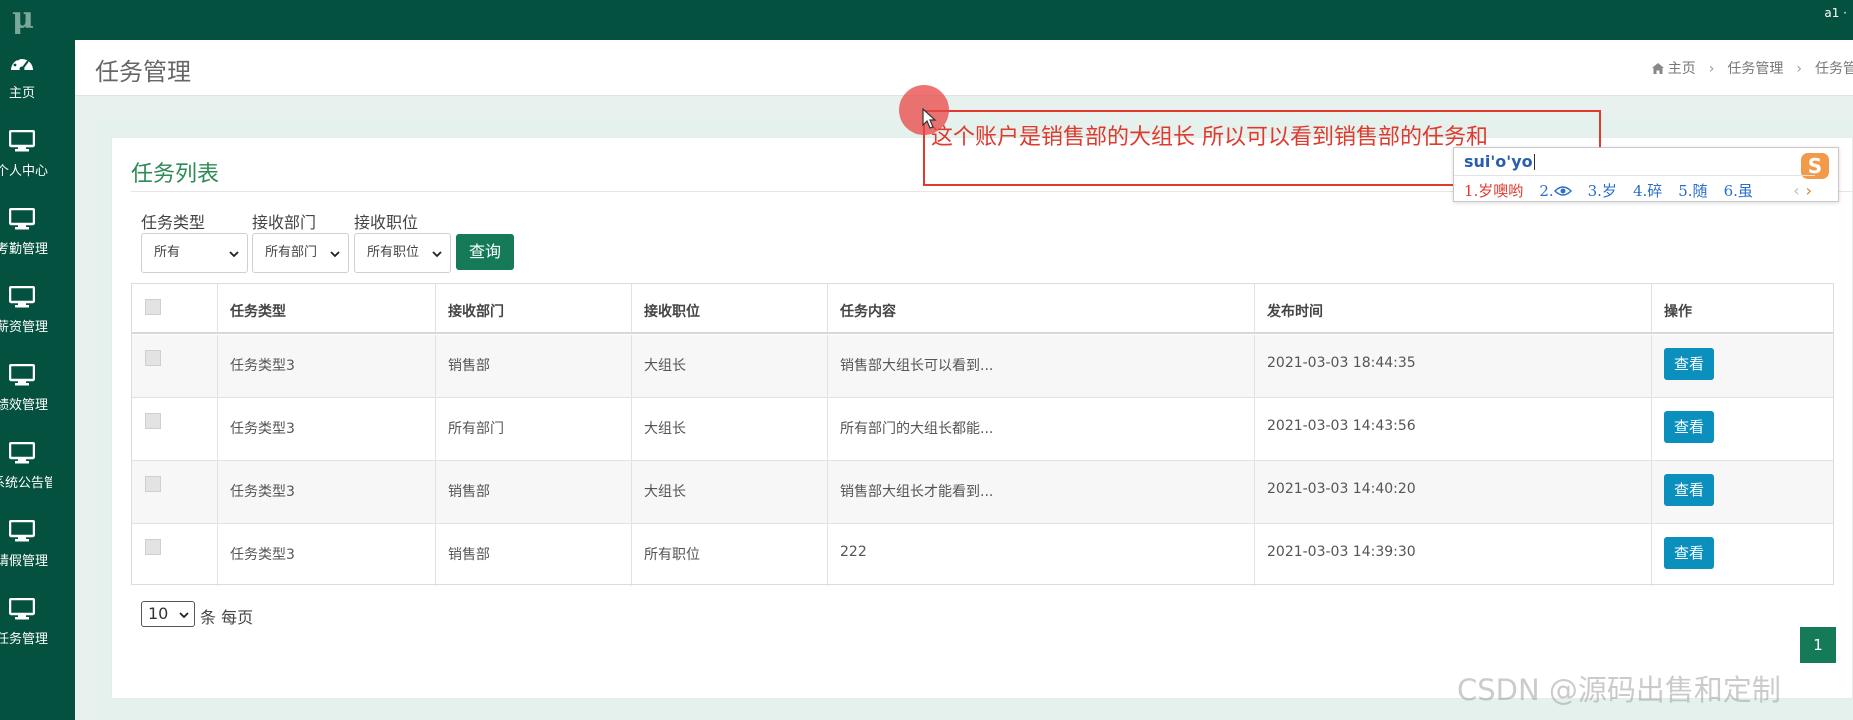  I want to click on table-cell: 所有部门, so click(533, 429).